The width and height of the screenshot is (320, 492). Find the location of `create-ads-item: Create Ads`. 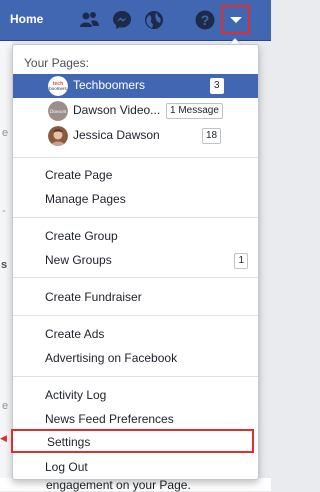

create-ads-item: Create Ads is located at coordinates (135, 334).